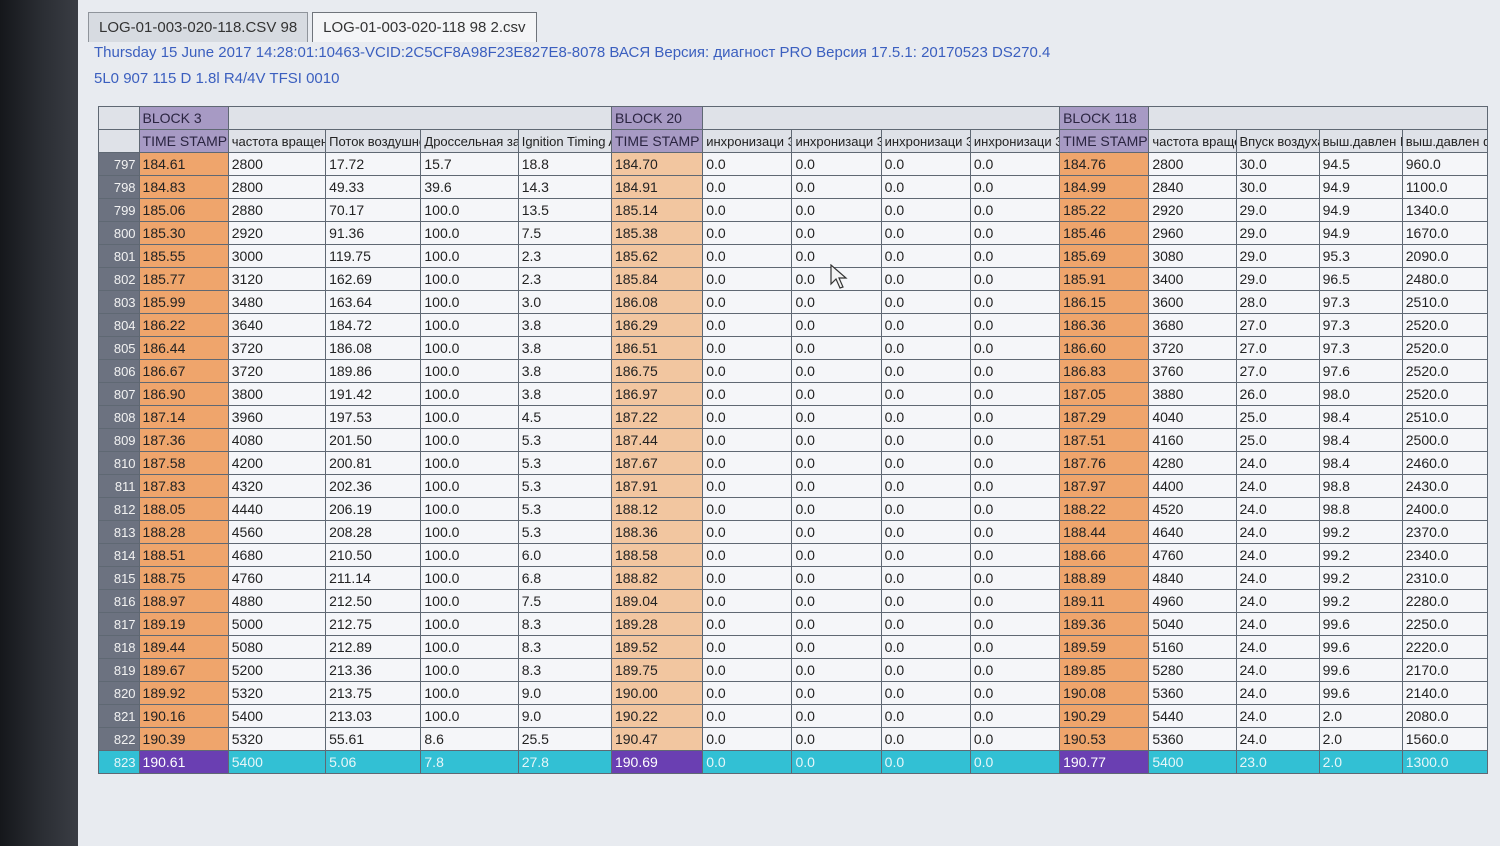 Image resolution: width=1500 pixels, height=846 pixels. I want to click on table-cell: 3.8, so click(564, 325).